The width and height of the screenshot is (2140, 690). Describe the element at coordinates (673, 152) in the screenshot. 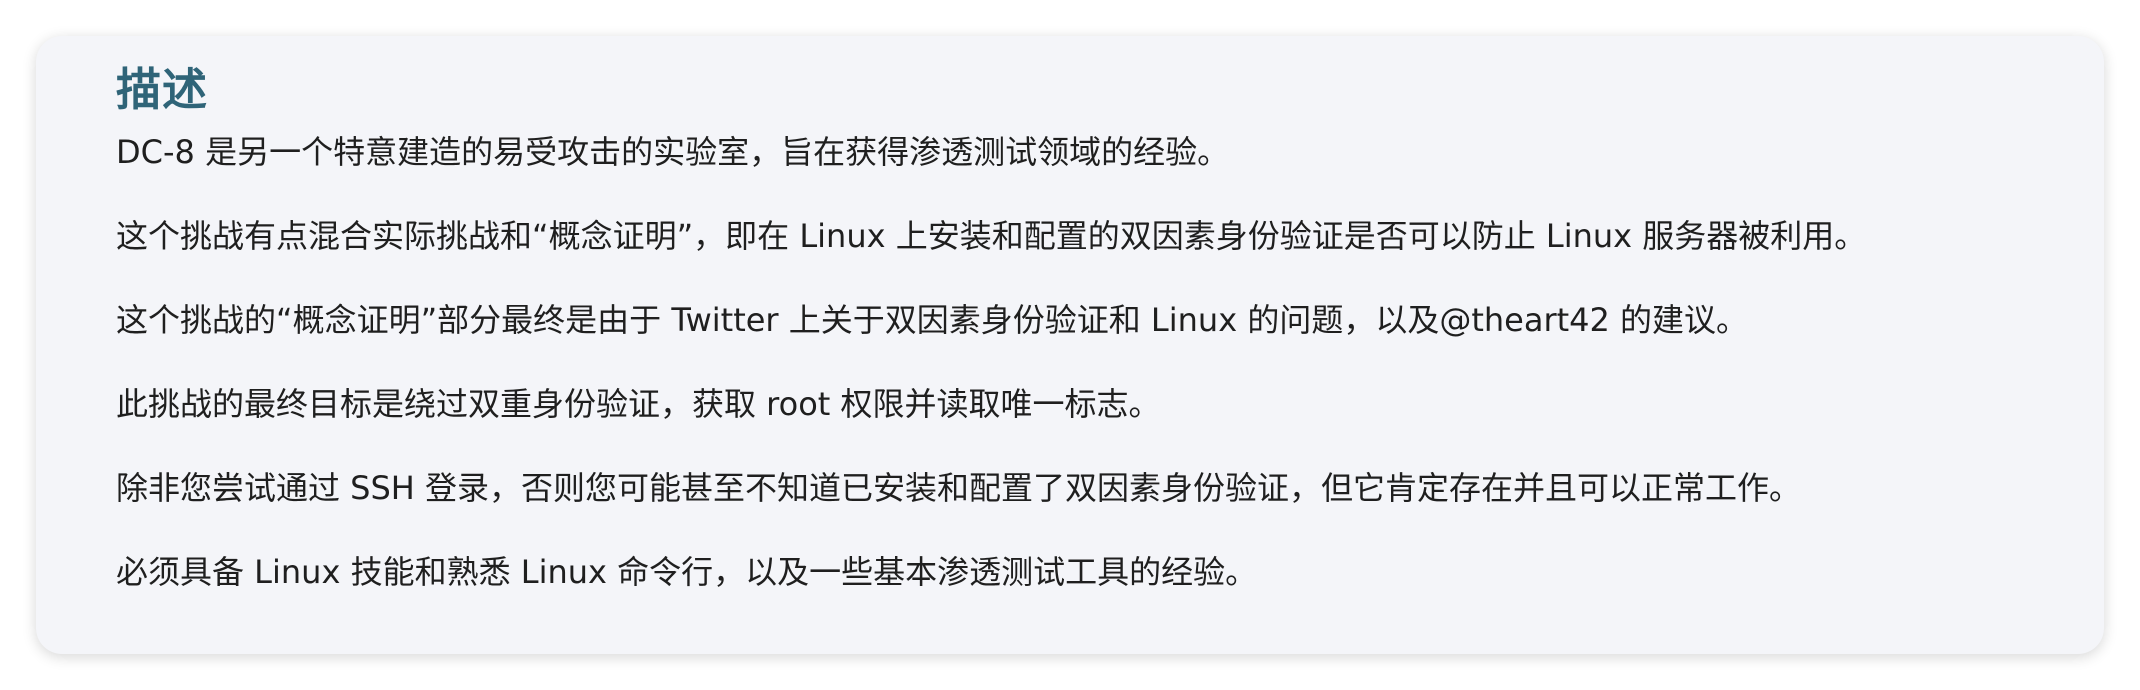

I see `paragraph-intro: DC-8 是另一个特意建造的易受攻击的实验室，旨在获得渗透测试领域的经验。` at that location.